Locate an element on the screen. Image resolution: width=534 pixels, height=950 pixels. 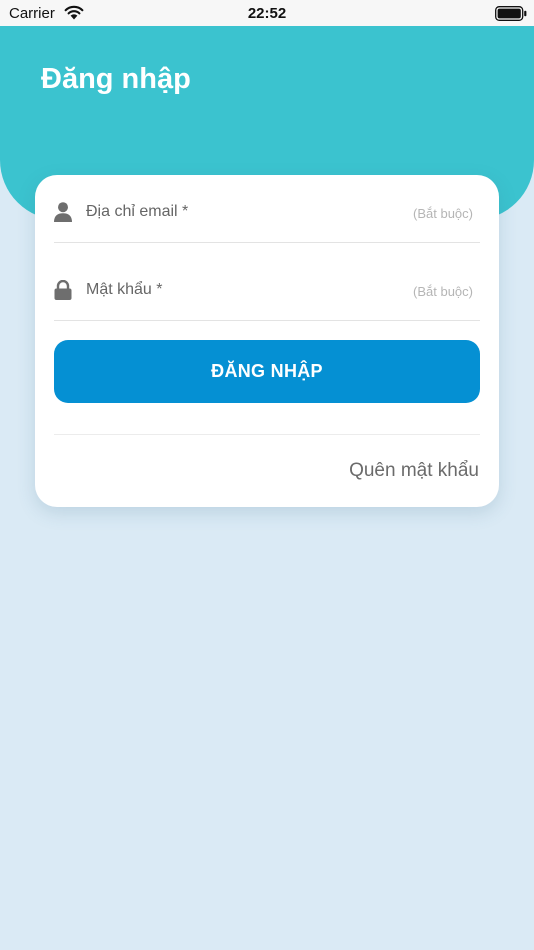
user-icon is located at coordinates (63, 212).